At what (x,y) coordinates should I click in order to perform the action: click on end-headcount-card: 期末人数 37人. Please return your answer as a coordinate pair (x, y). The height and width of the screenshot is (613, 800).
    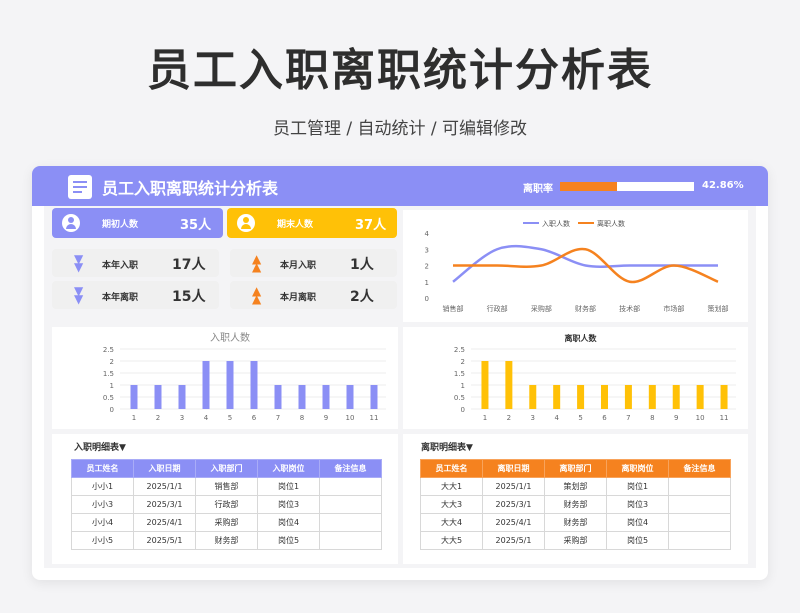
    Looking at the image, I should click on (312, 223).